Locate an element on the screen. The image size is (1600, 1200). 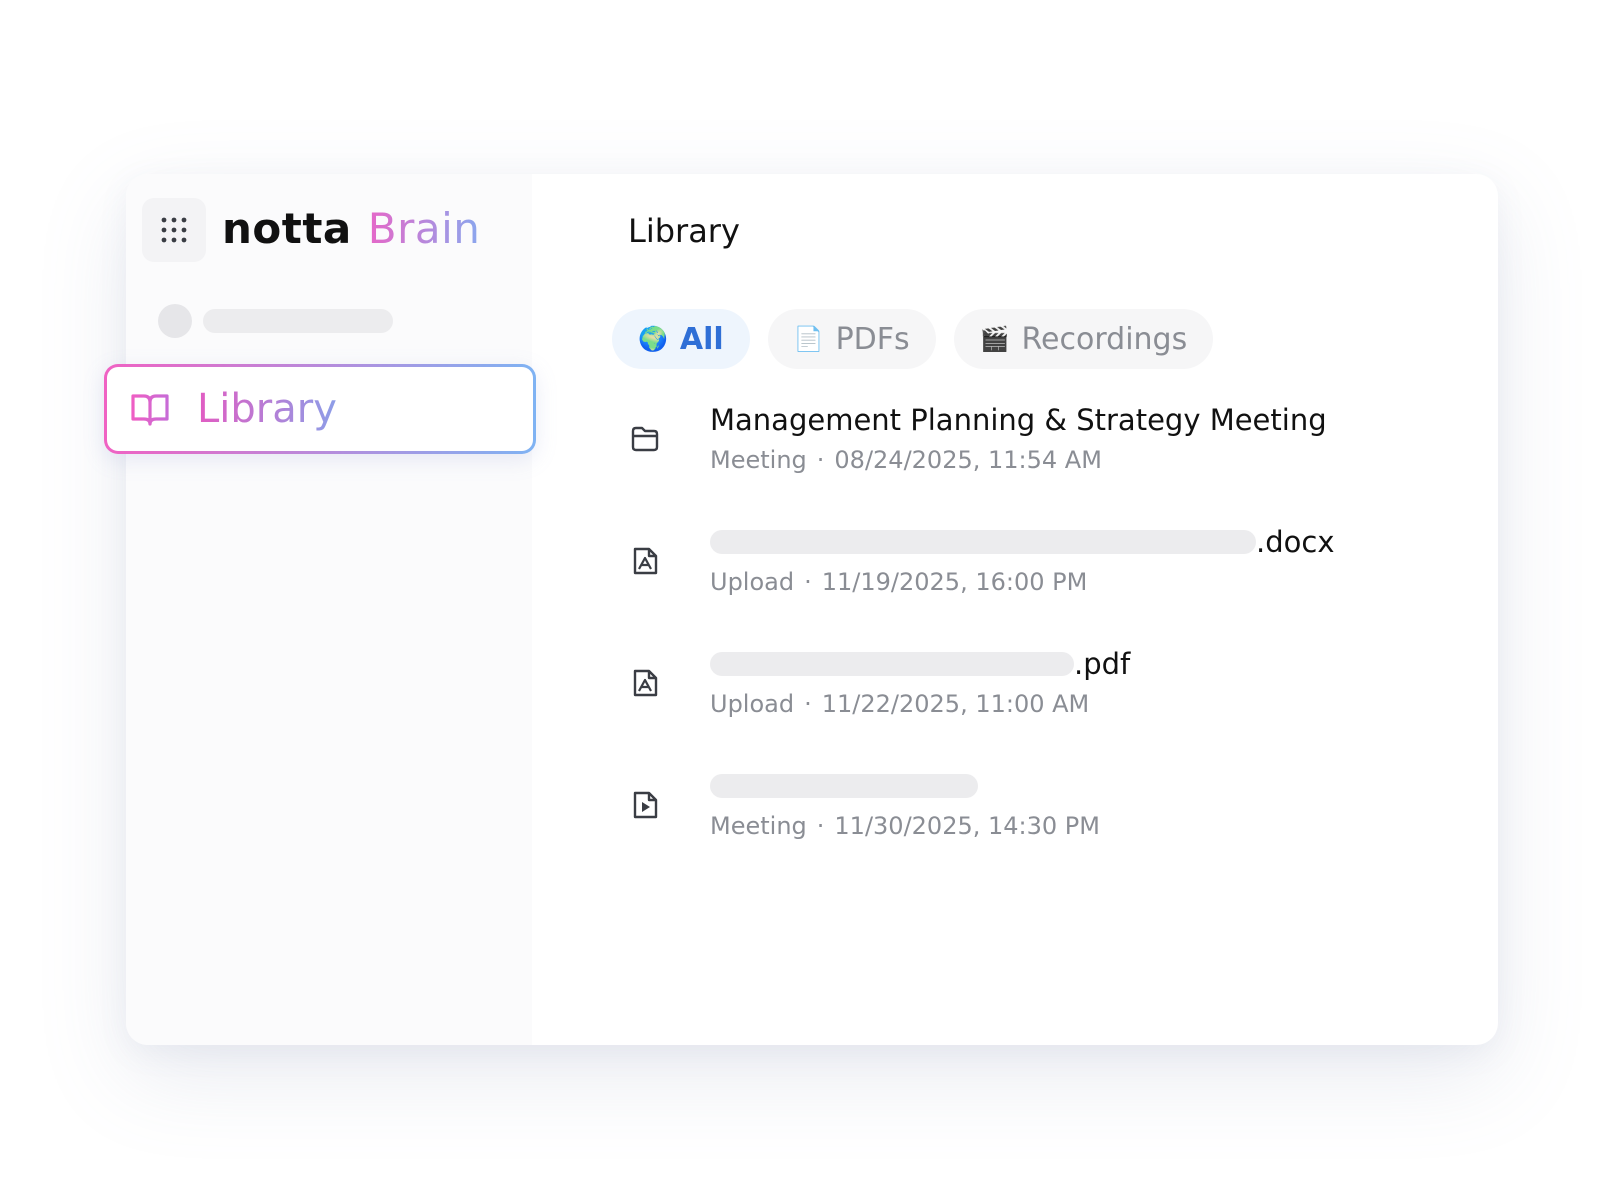
document-icon: 📄 is located at coordinates (808, 339).